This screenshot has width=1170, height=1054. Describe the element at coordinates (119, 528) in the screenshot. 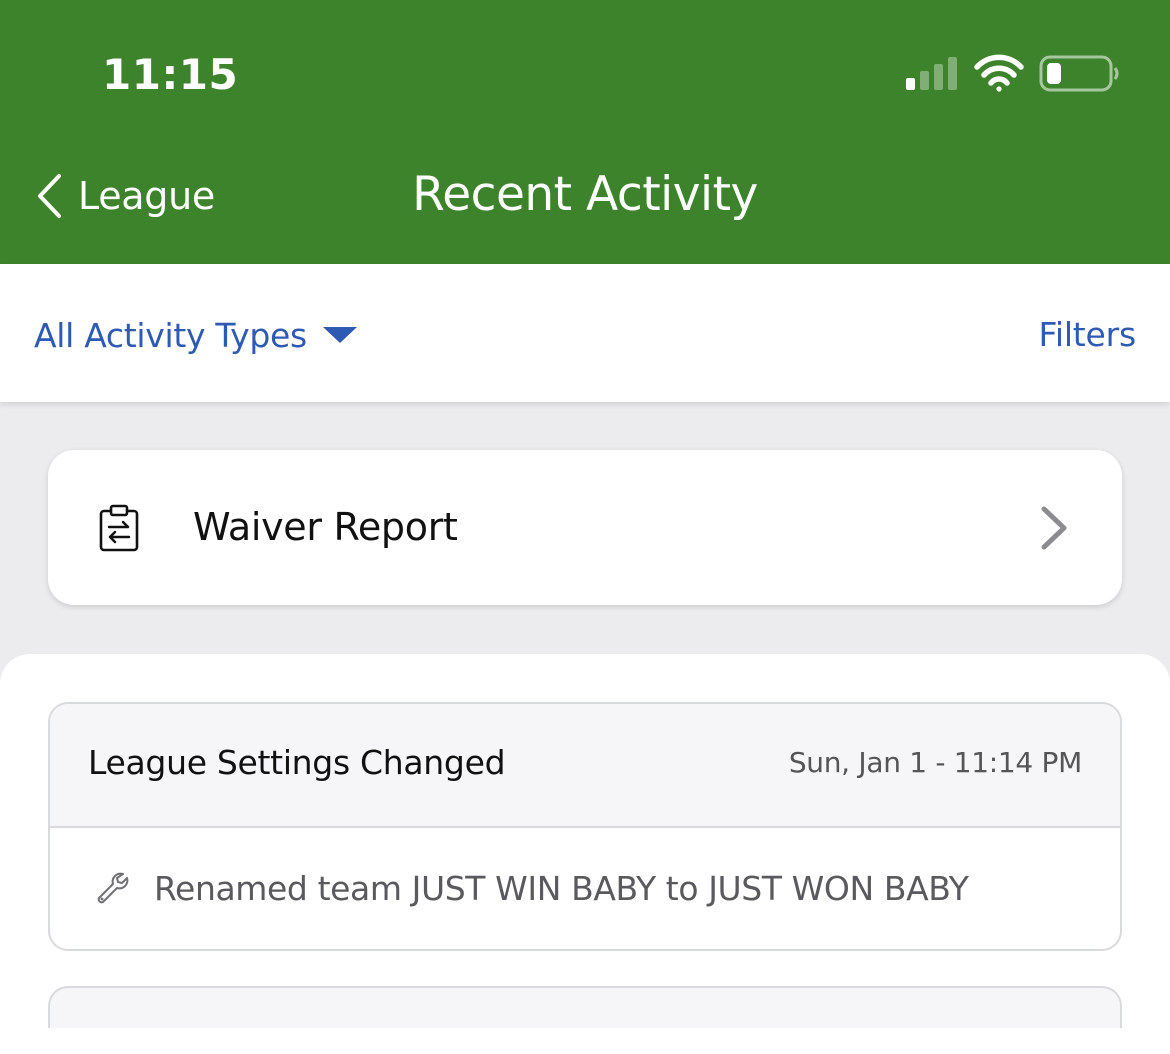

I see `clipboard-transfer-icon` at that location.